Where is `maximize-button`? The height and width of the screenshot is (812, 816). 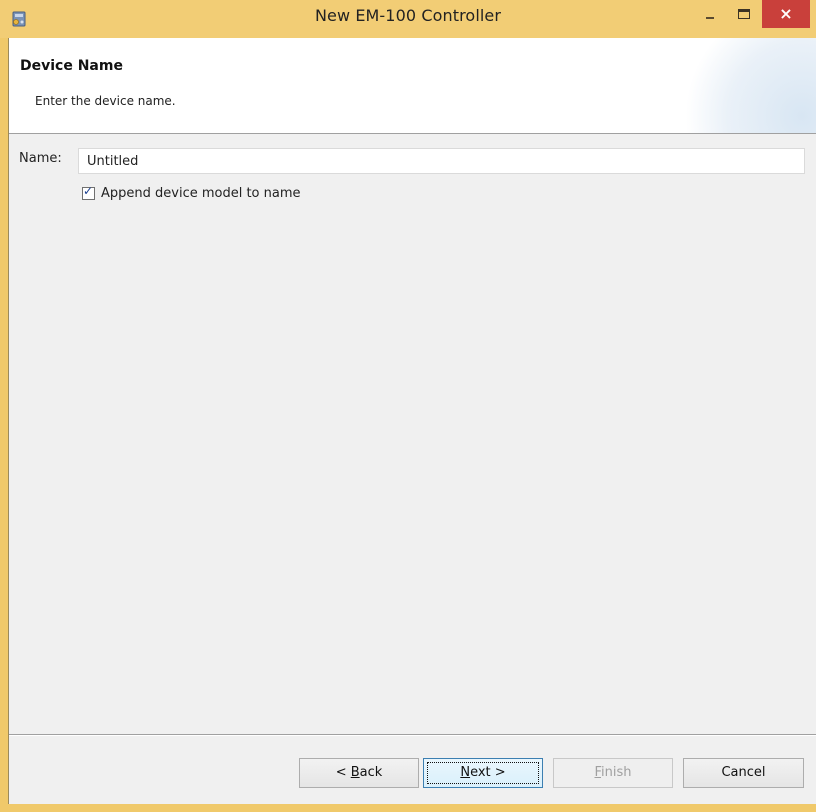 maximize-button is located at coordinates (744, 14).